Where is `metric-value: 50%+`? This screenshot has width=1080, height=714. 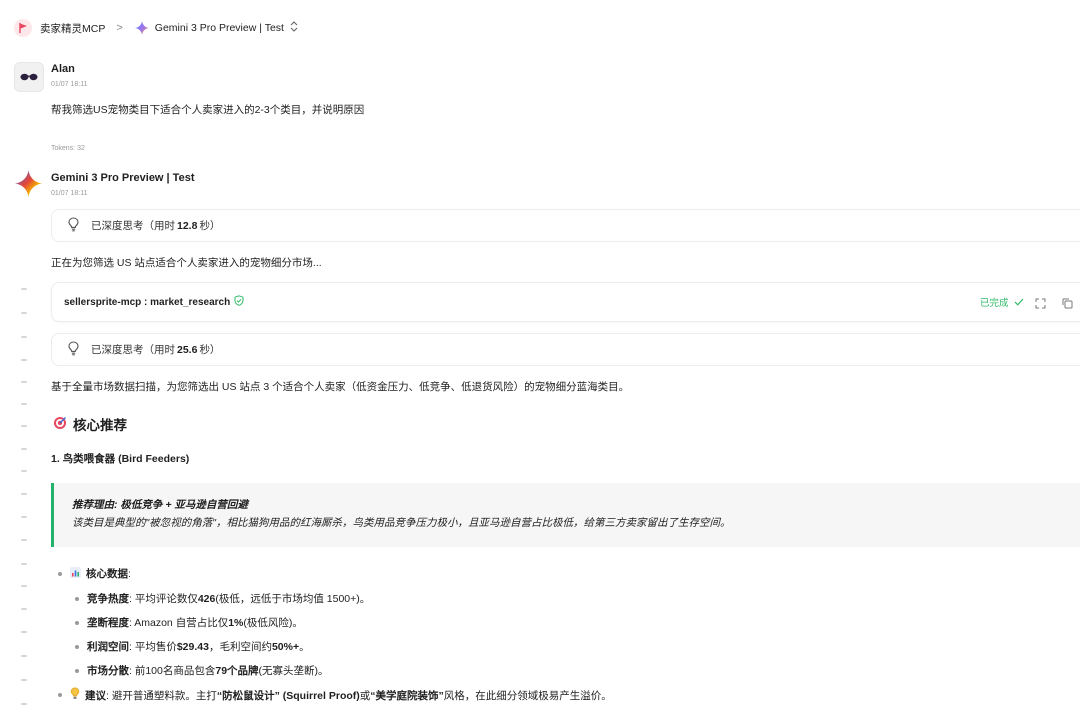
metric-value: 50%+ is located at coordinates (285, 646).